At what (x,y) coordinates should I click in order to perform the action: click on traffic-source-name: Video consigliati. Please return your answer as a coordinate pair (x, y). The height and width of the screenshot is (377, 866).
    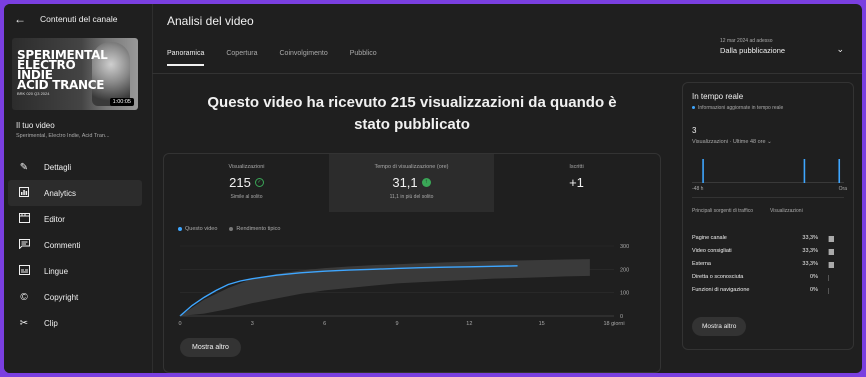
    Looking at the image, I should click on (712, 251).